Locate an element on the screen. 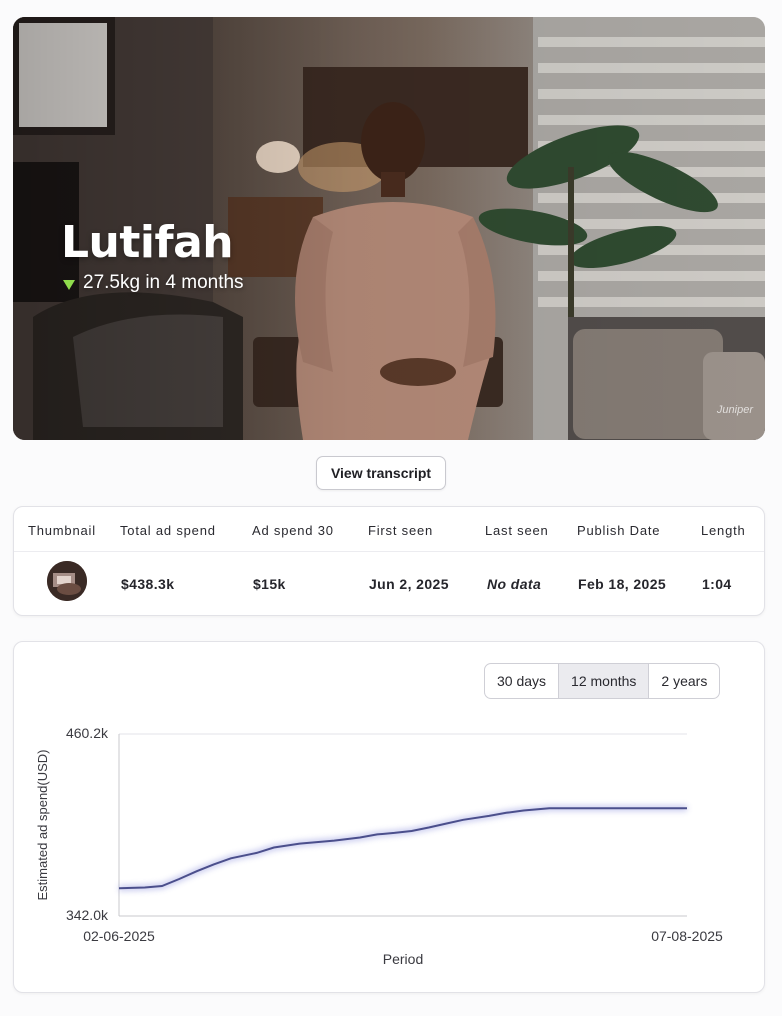 This screenshot has height=1016, width=782. x-tick-end: 07-08-2025 is located at coordinates (687, 936).